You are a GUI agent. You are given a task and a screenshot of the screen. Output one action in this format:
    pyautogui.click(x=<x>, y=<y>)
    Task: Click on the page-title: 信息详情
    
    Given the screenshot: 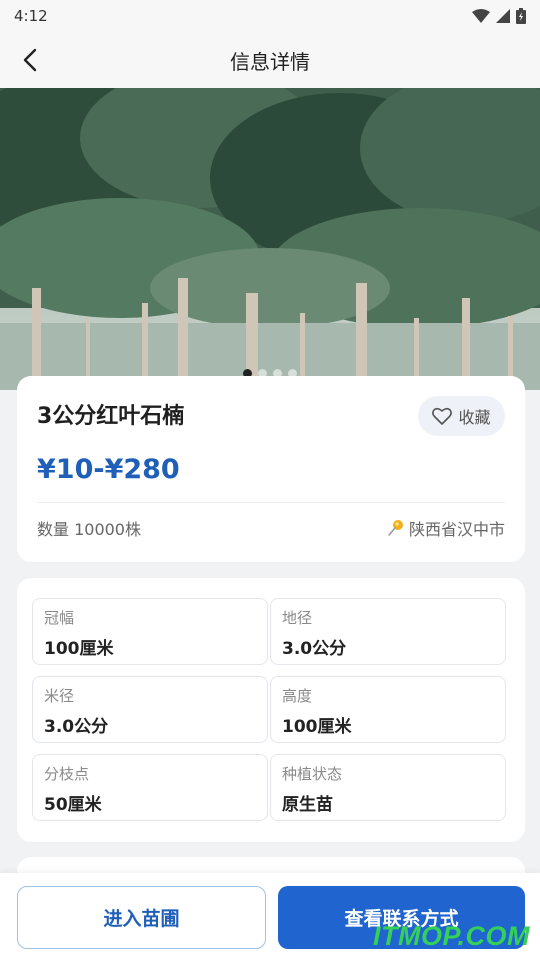 What is the action you would take?
    pyautogui.click(x=270, y=61)
    